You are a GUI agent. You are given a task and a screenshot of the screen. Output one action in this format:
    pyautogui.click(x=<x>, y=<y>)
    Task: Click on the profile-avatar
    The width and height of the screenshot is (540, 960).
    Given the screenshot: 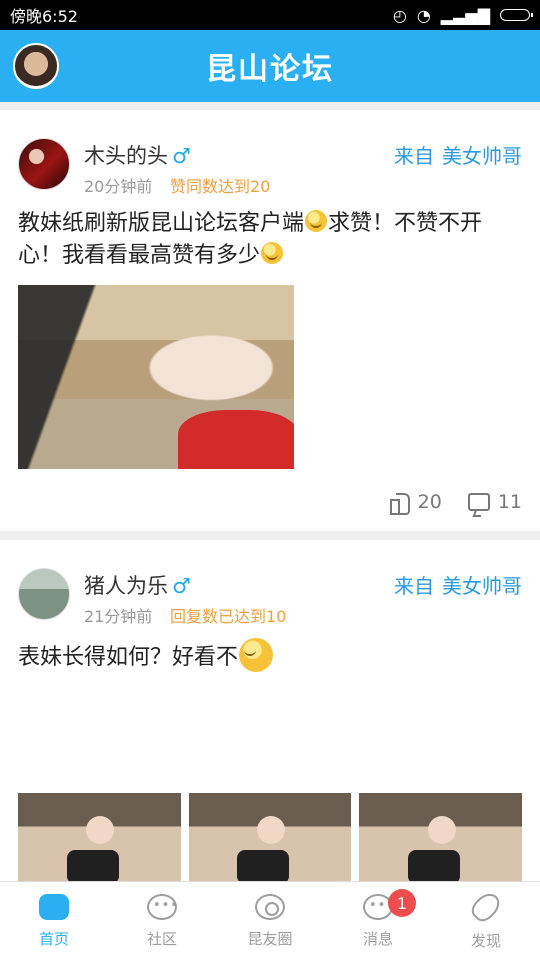 What is the action you would take?
    pyautogui.click(x=36, y=66)
    